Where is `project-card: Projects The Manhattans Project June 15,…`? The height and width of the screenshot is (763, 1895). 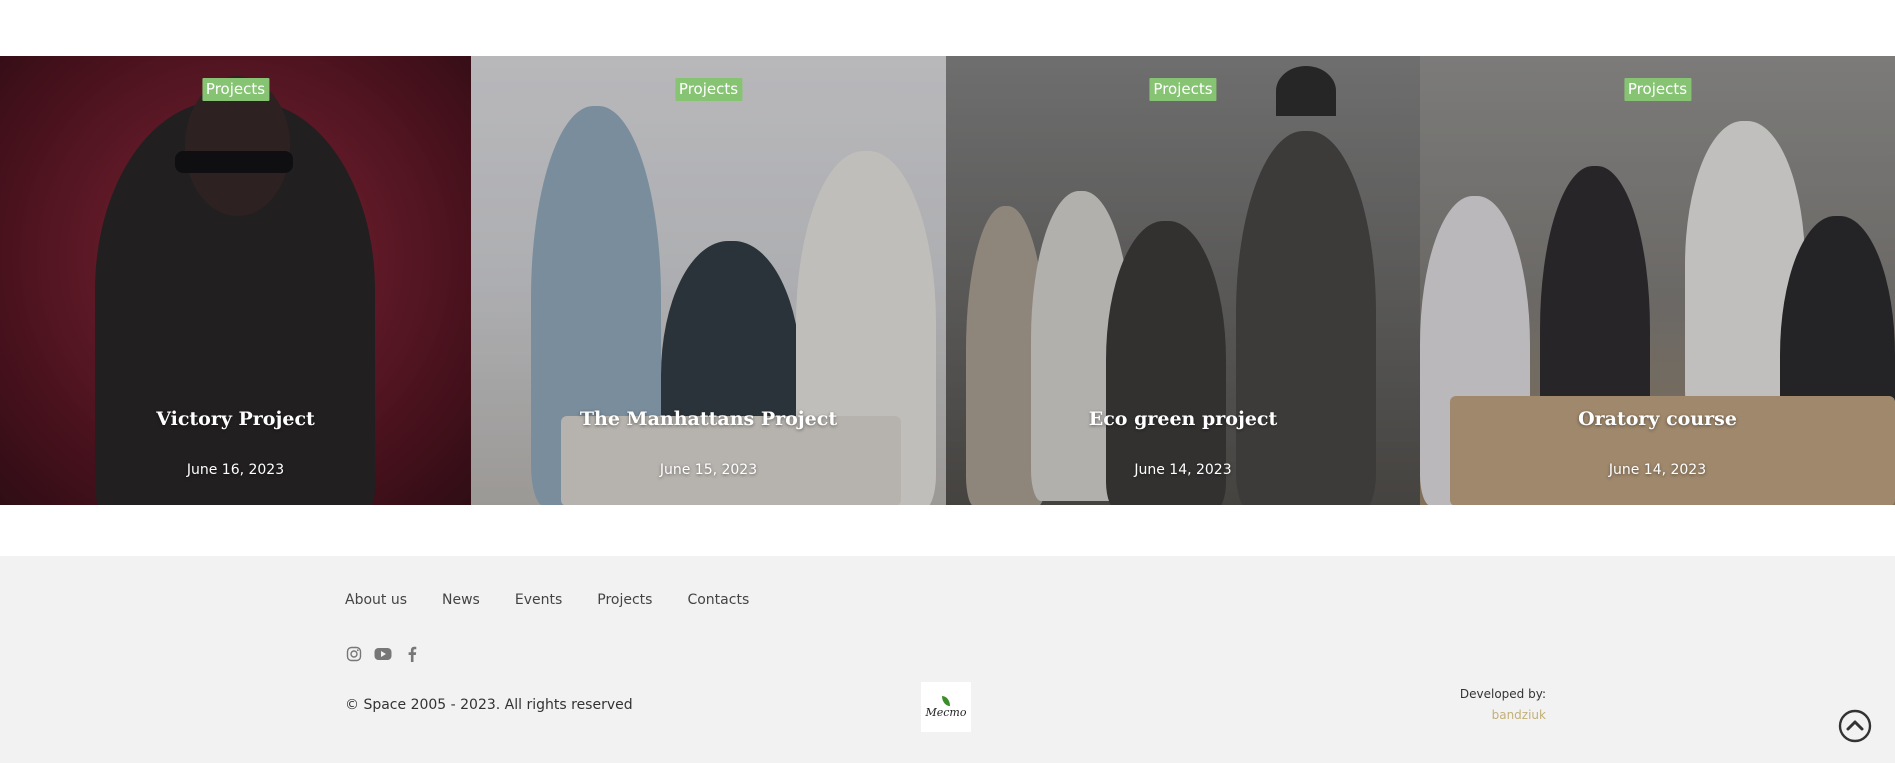 project-card: Projects The Manhattans Project June 15,… is located at coordinates (708, 280).